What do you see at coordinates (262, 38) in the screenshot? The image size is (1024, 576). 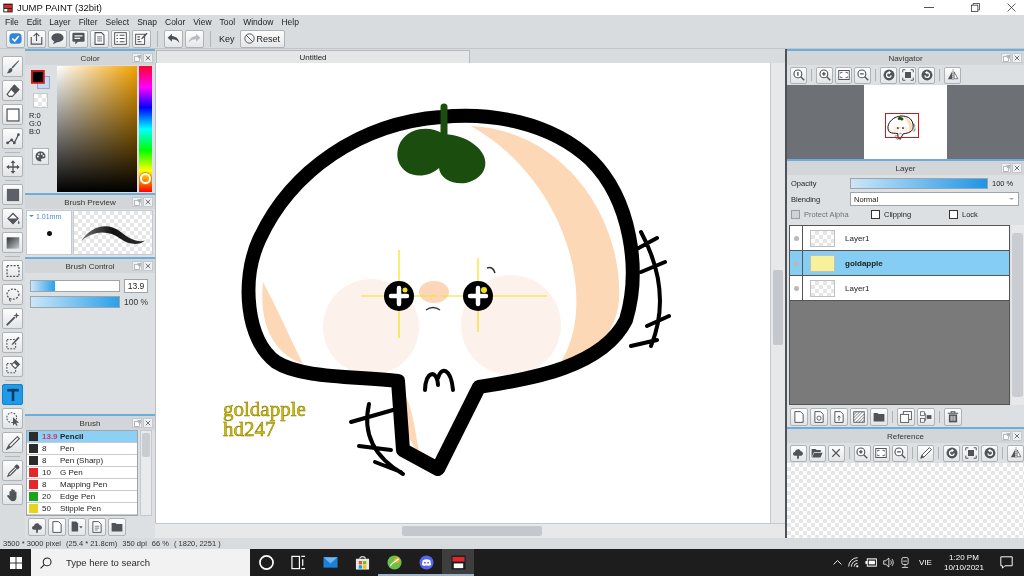 I see `reset-button: Reset` at bounding box center [262, 38].